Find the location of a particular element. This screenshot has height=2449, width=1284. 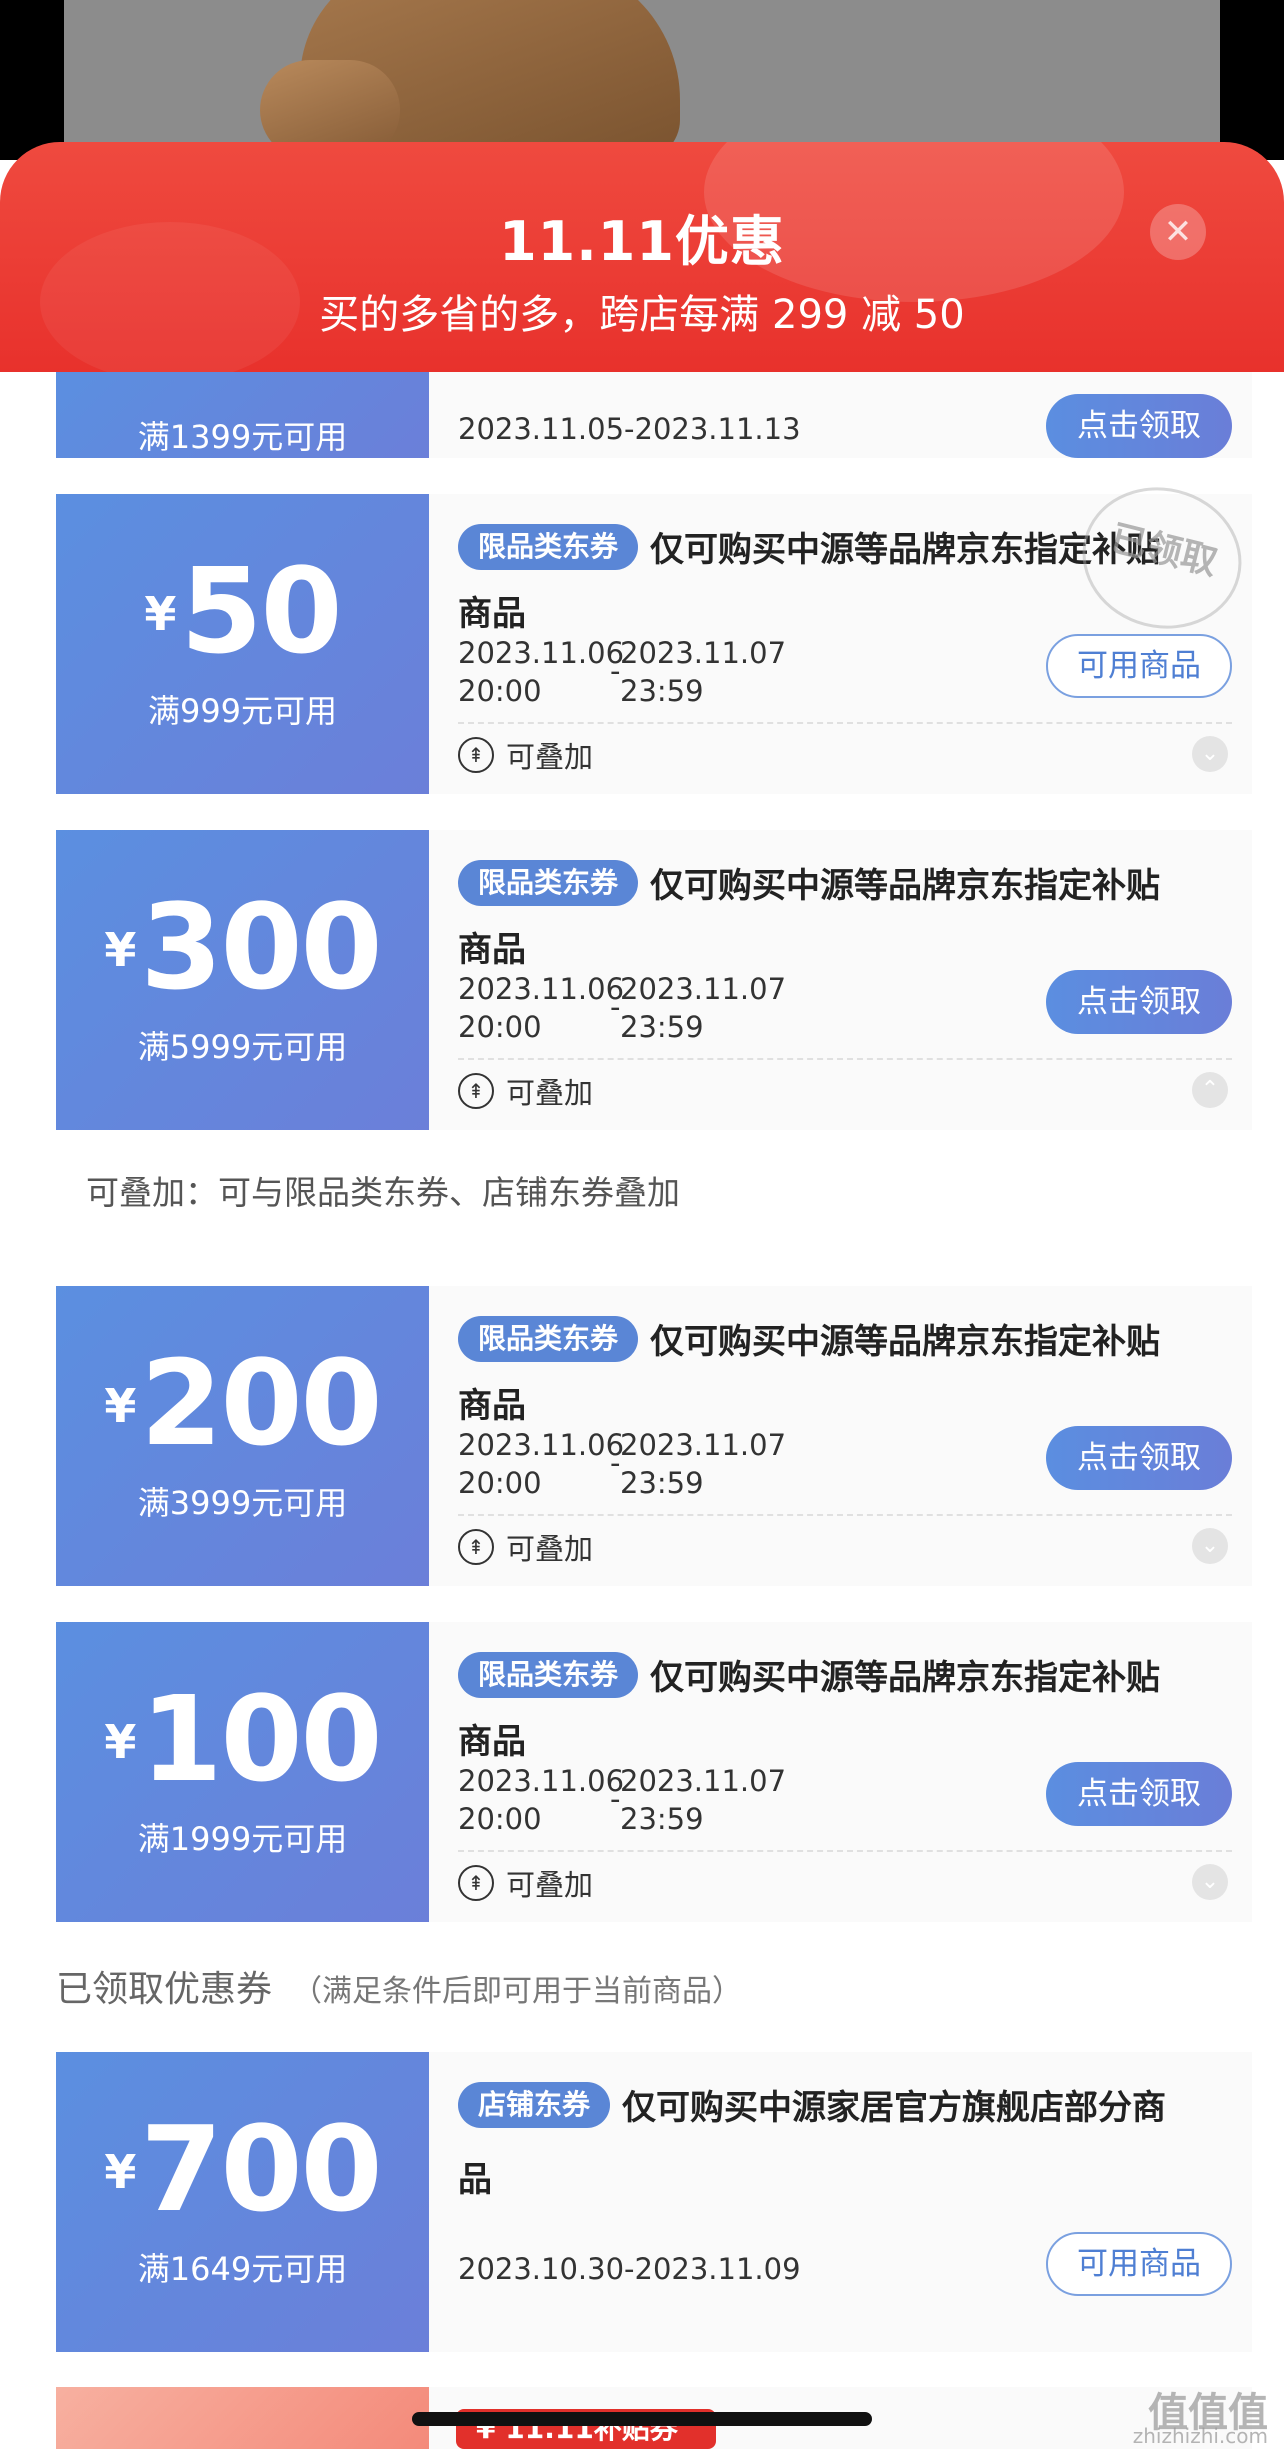

stack-note: 可叠加：可与限品类东券、店铺东券叠加 is located at coordinates (383, 1192).